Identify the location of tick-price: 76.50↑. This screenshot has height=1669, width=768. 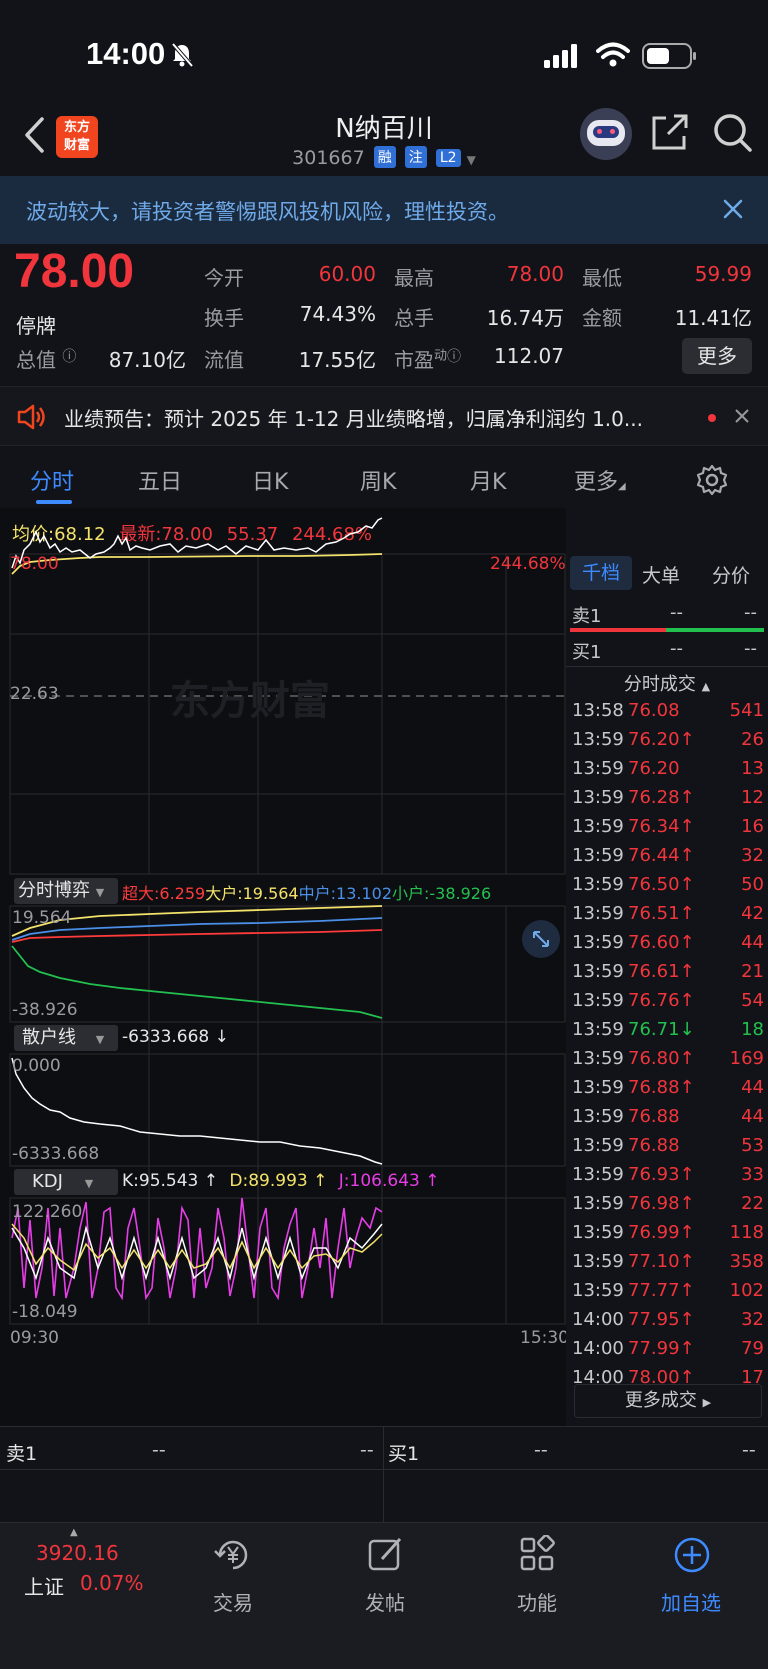
(661, 884).